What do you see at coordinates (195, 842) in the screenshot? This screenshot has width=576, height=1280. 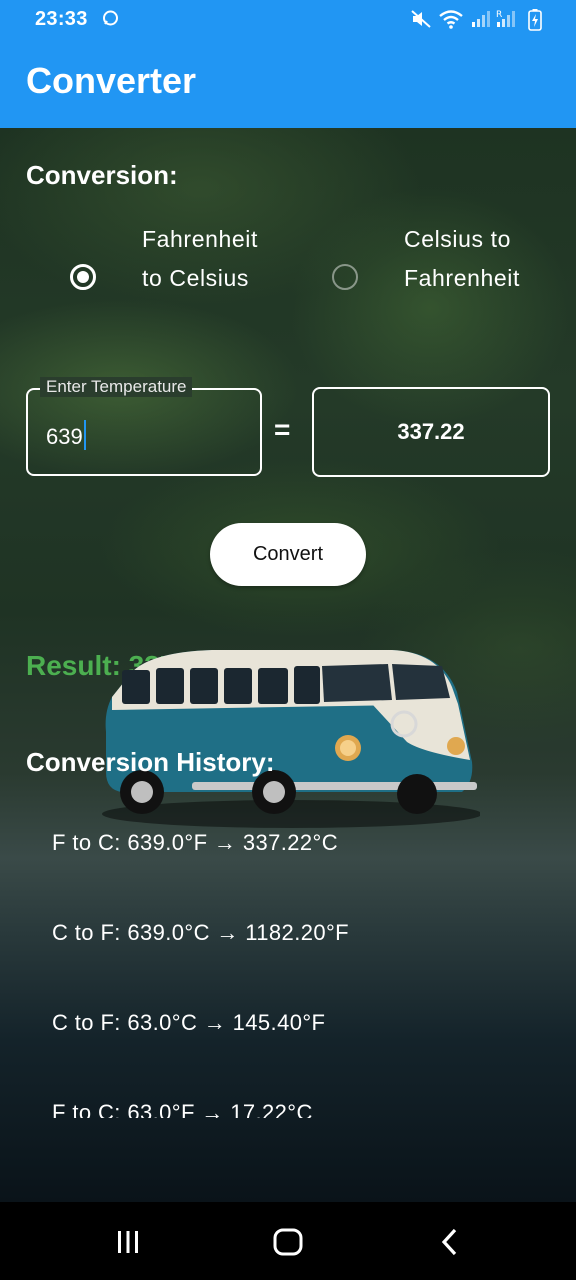 I see `history-item: F to C: 639.0°F → 337.22°C` at bounding box center [195, 842].